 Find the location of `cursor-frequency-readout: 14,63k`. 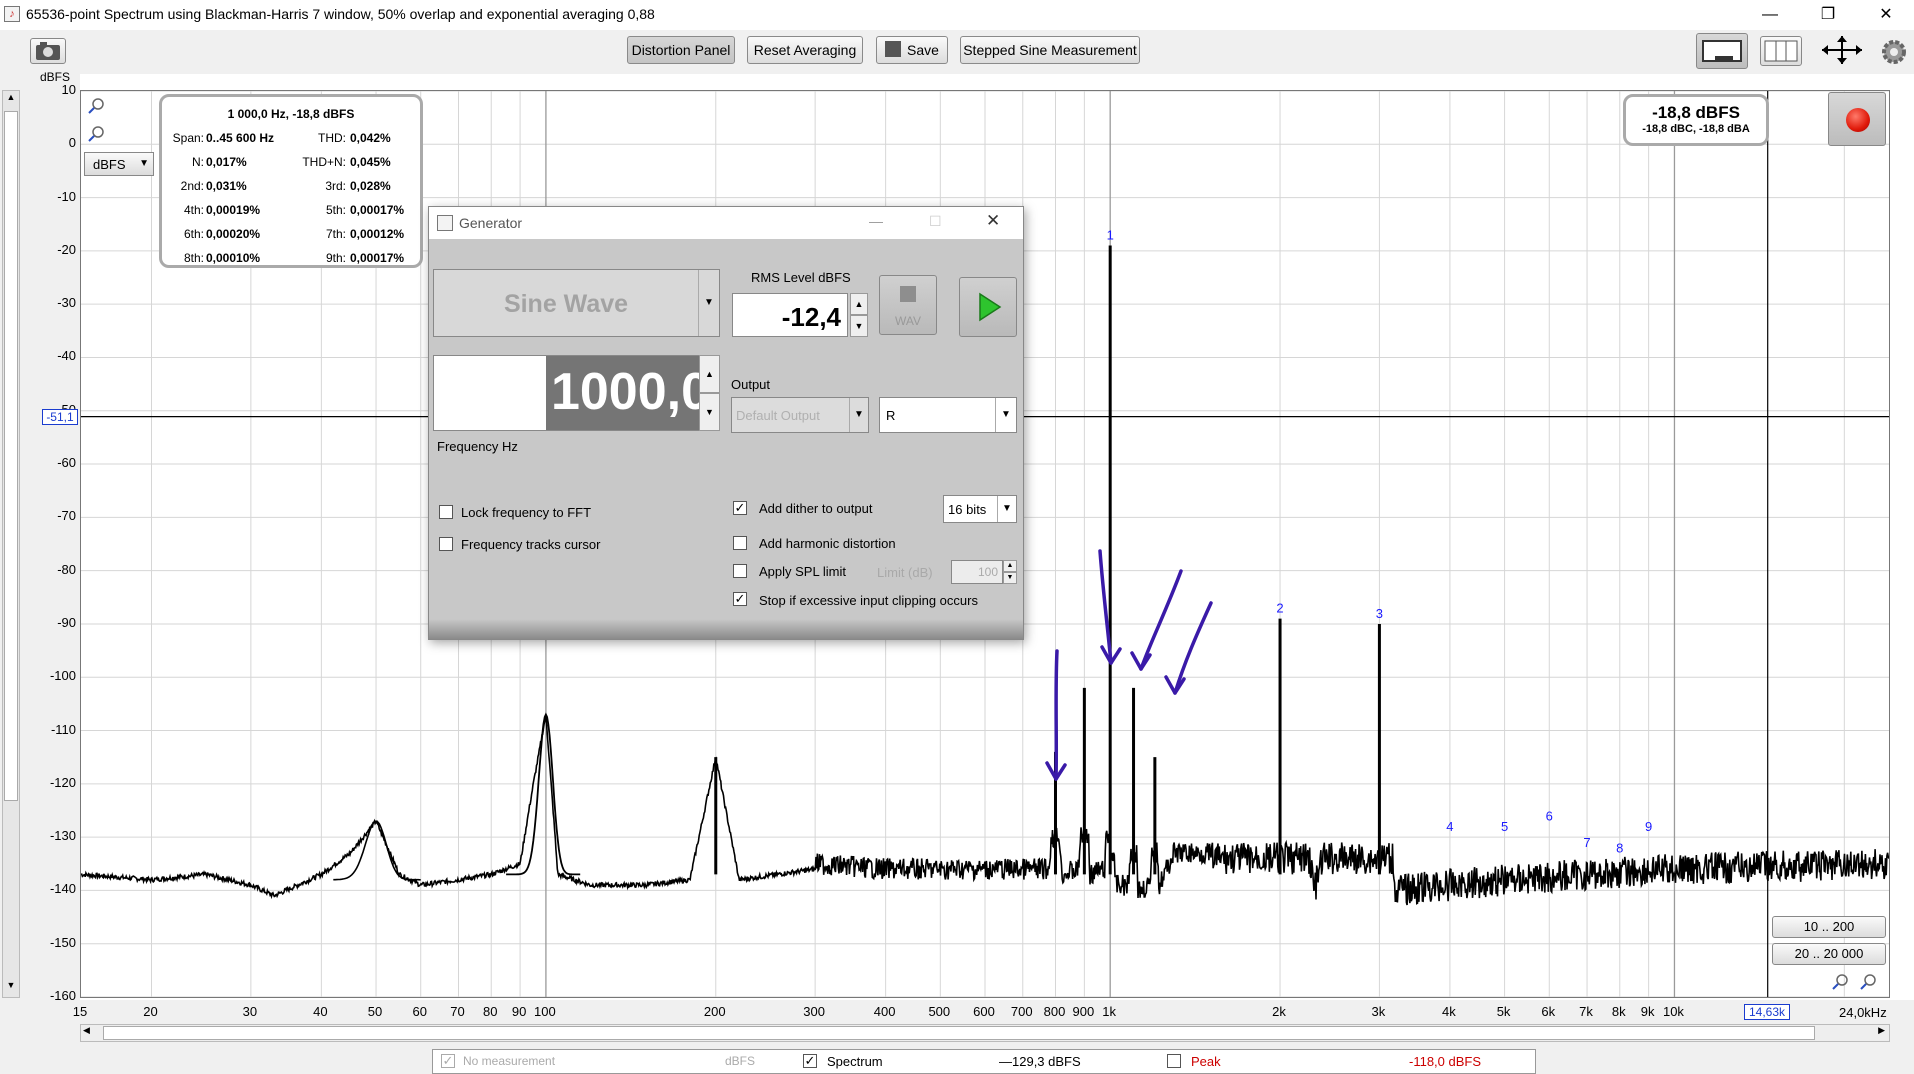

cursor-frequency-readout: 14,63k is located at coordinates (1767, 1012).